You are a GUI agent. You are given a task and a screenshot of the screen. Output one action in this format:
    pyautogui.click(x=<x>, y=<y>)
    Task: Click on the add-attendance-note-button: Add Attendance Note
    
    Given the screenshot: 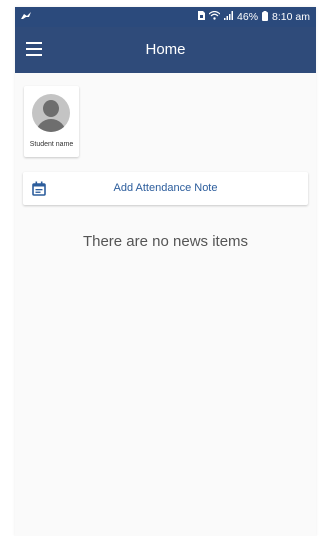 What is the action you would take?
    pyautogui.click(x=165, y=188)
    